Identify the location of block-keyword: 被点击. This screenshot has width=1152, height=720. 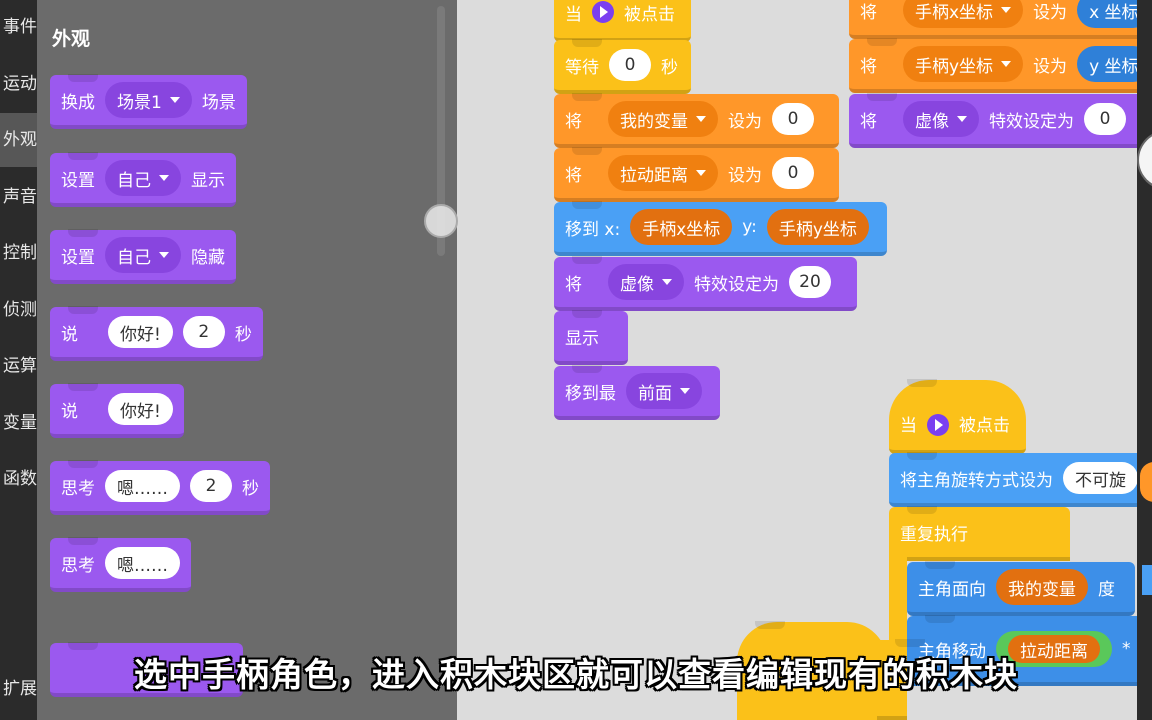
(649, 14).